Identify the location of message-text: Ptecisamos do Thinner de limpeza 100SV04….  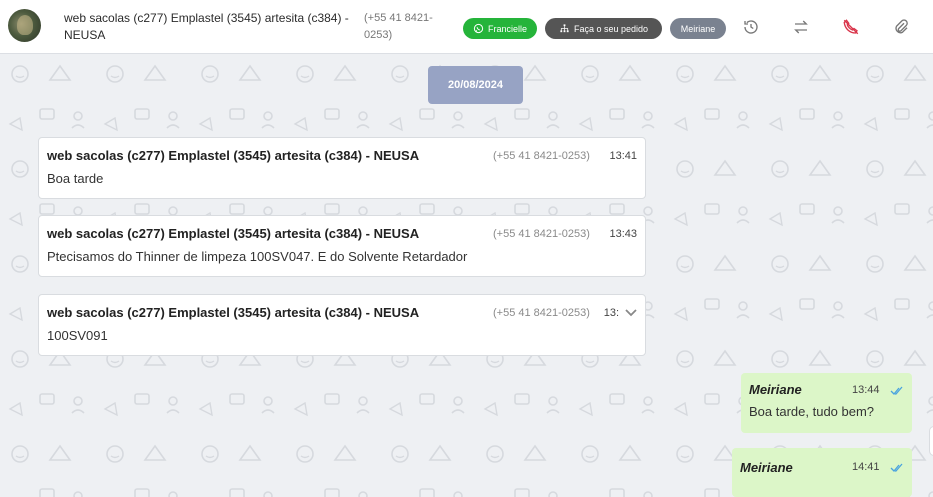
(257, 256).